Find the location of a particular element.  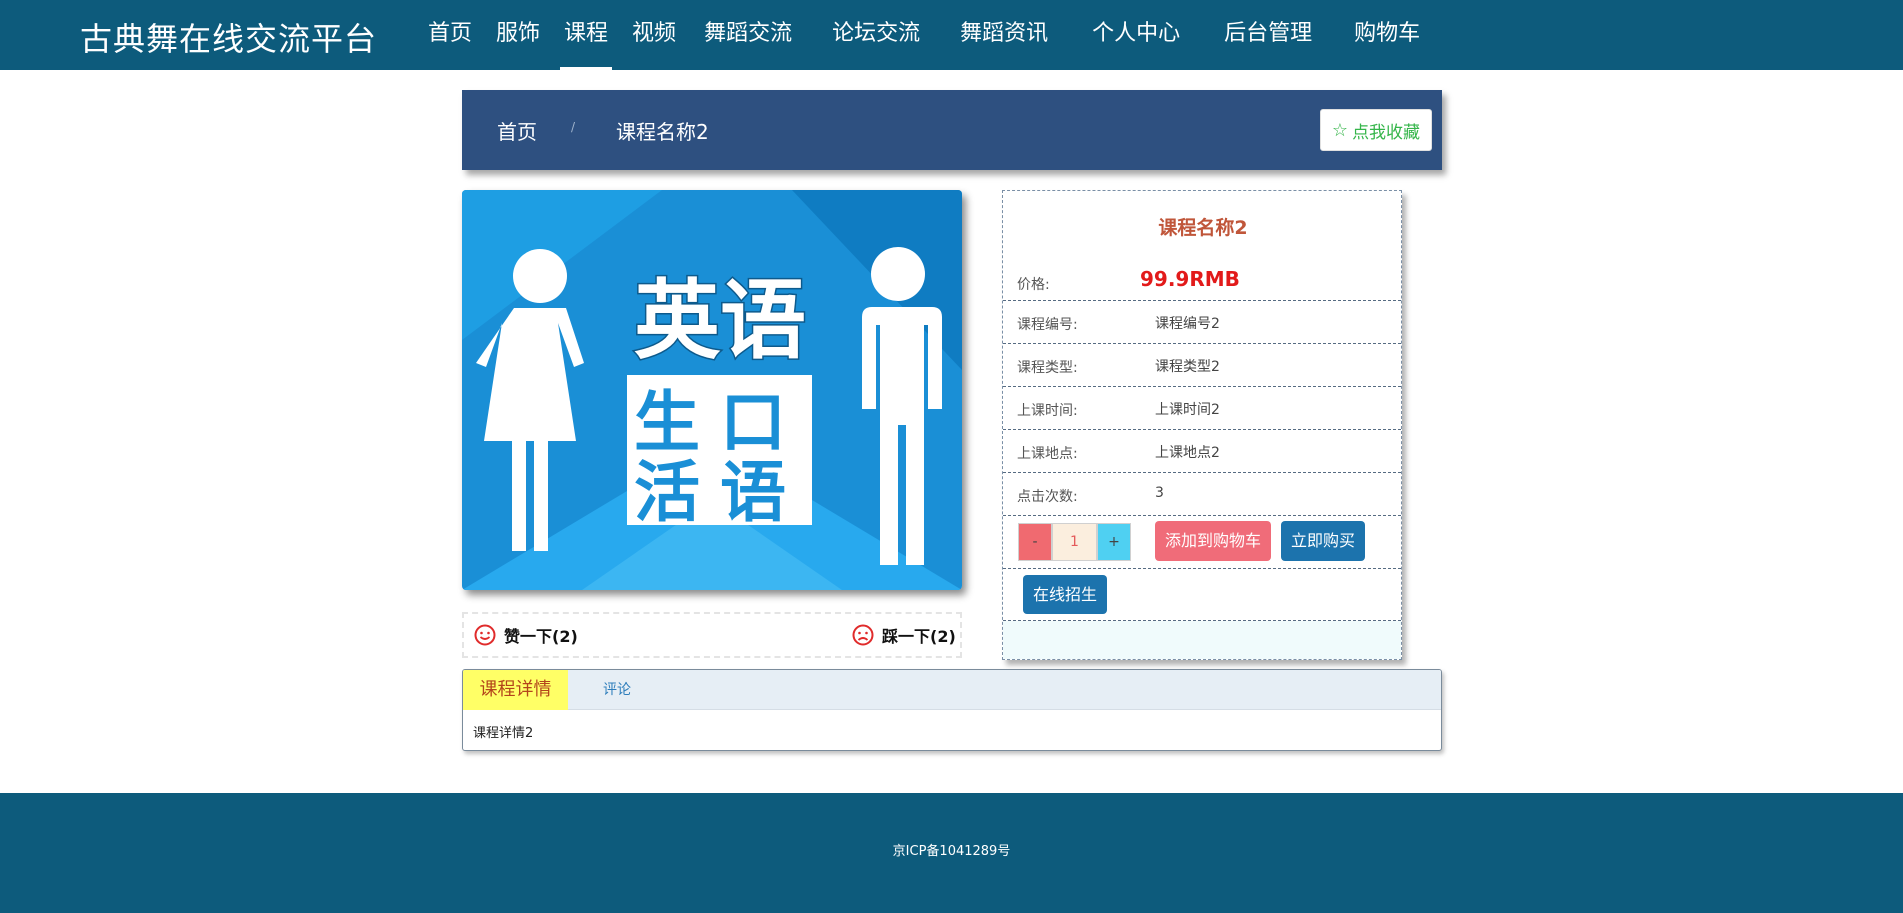

quantity-decrease-button: - is located at coordinates (1035, 542).